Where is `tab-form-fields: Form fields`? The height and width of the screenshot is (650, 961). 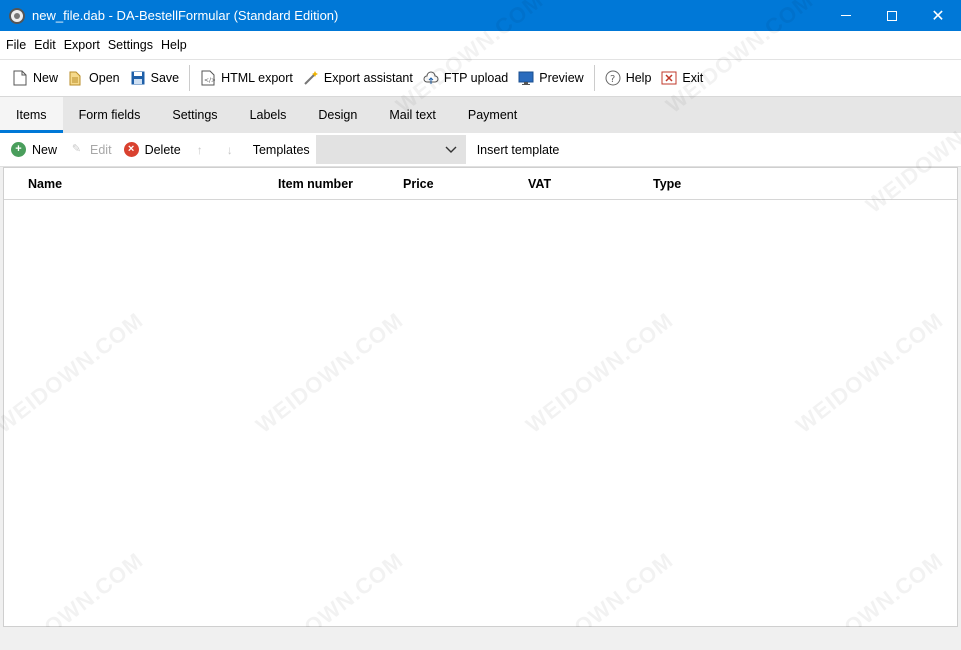 tab-form-fields: Form fields is located at coordinates (110, 115).